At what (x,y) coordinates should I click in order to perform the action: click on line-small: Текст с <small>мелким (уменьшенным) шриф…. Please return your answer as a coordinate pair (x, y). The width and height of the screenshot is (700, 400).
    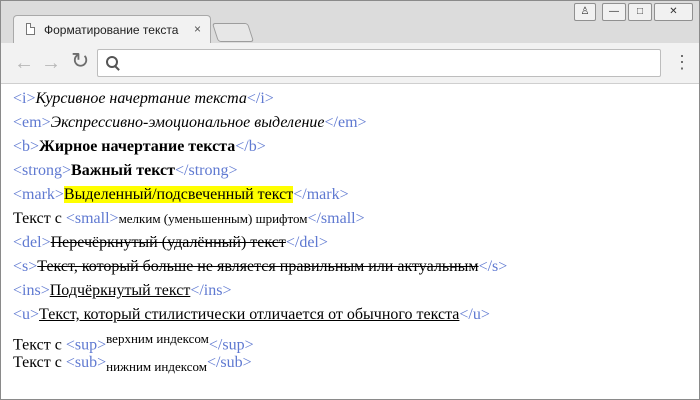
    Looking at the image, I should click on (189, 219).